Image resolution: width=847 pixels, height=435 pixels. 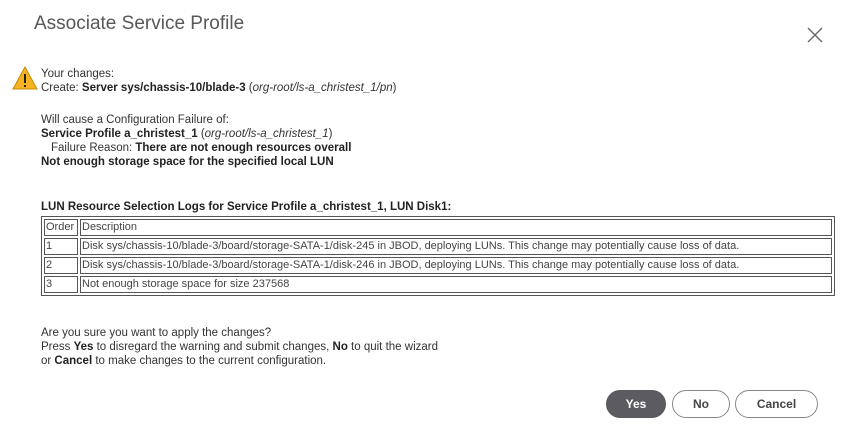 I want to click on table-header-row: Order Description, so click(x=438, y=227).